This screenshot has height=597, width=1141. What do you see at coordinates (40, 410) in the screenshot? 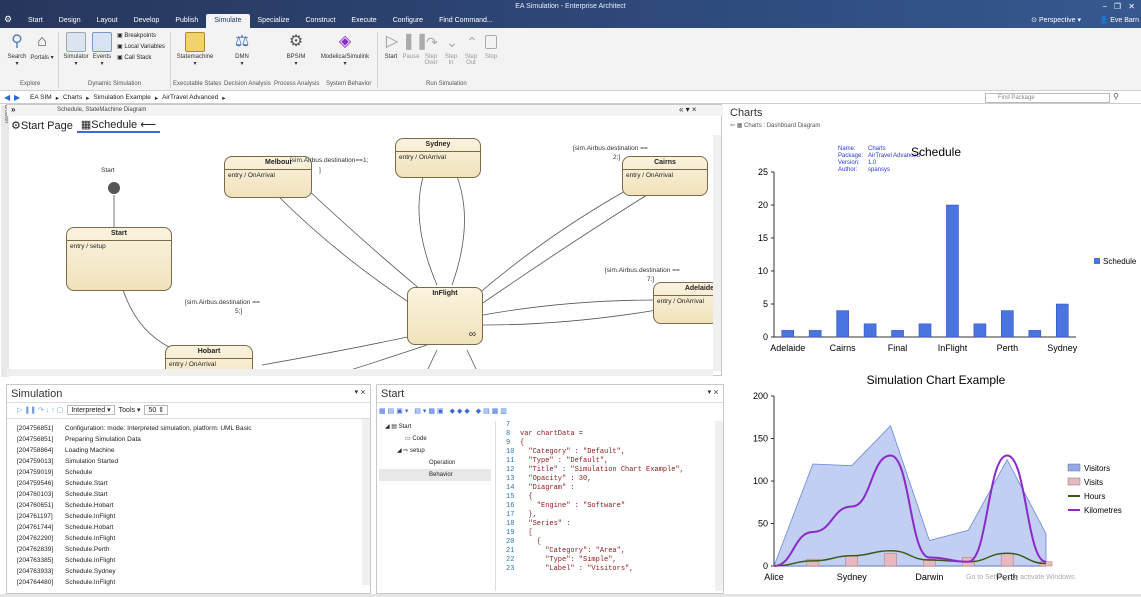
I see `run-icon: ▷ ❚❚ ↷ ↓ ↑ ▢` at bounding box center [40, 410].